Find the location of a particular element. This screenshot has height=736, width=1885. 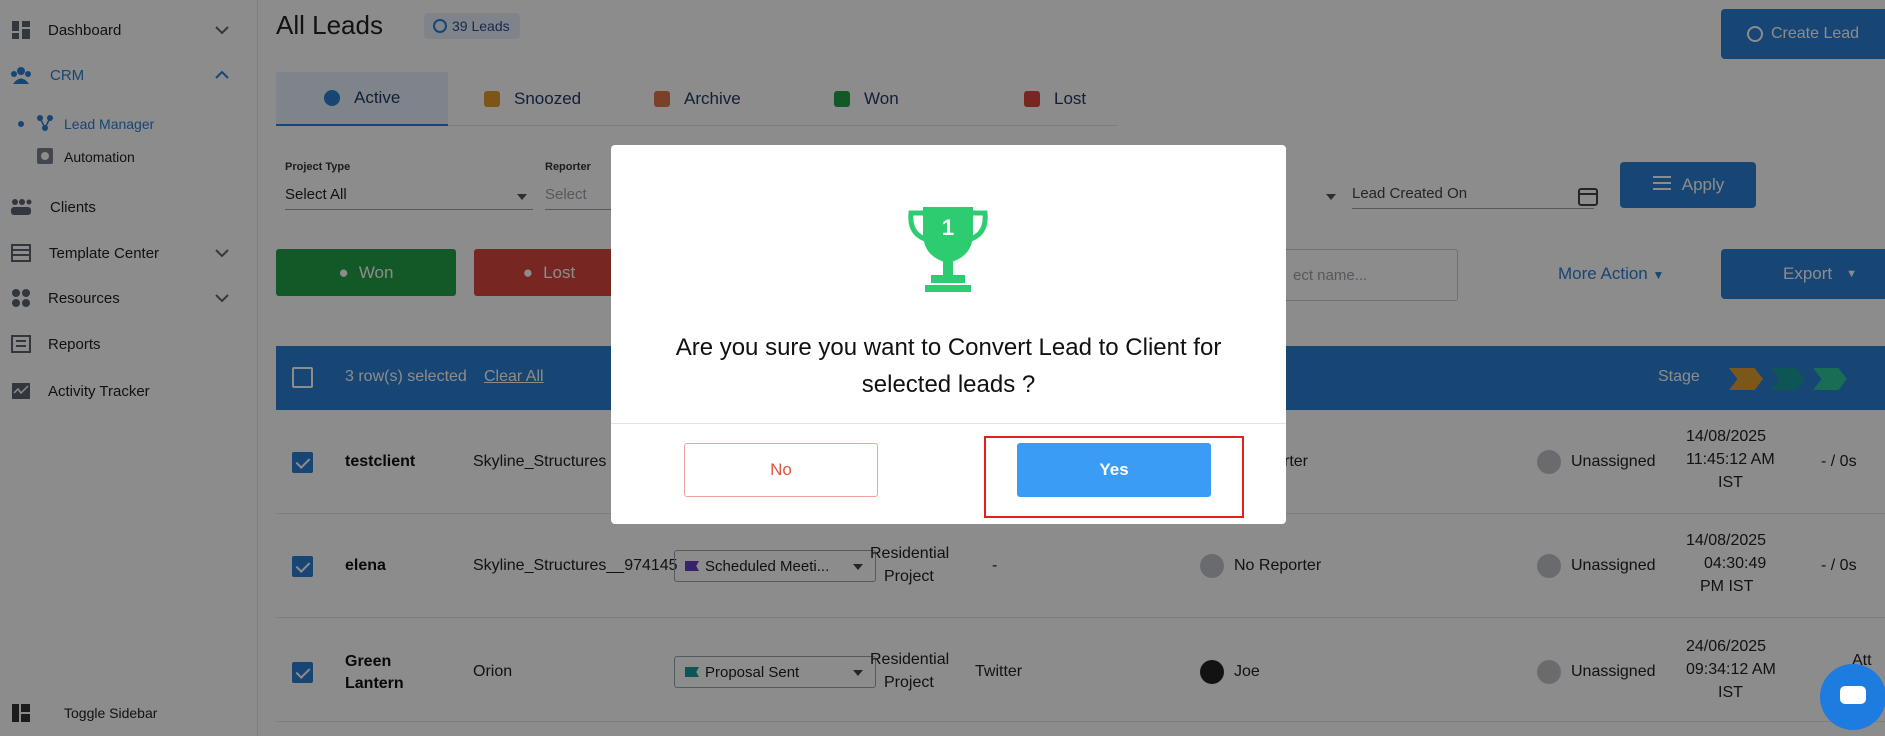

no-button: No is located at coordinates (781, 470).